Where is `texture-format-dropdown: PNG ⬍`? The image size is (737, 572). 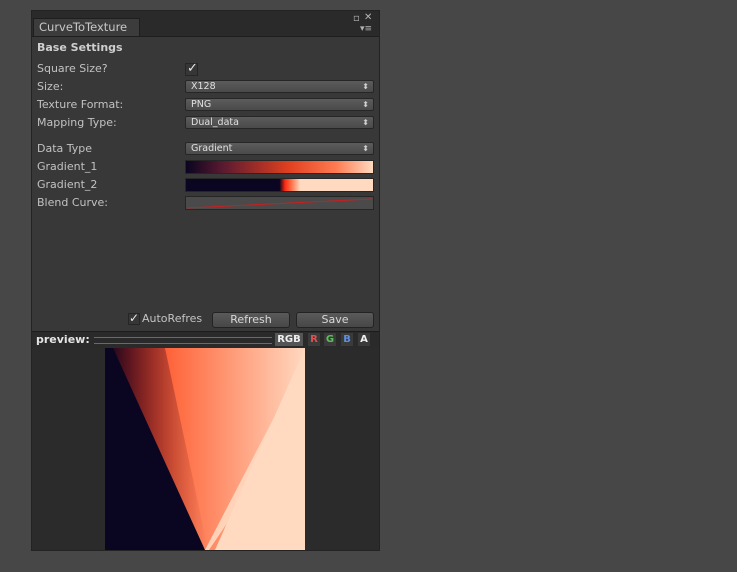
texture-format-dropdown: PNG ⬍ is located at coordinates (279, 104).